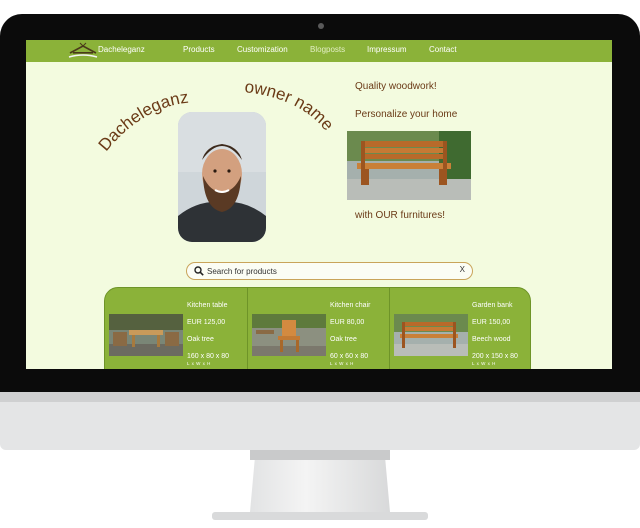 This screenshot has width=640, height=528. I want to click on brand-name: Dacheleganz, so click(121, 49).